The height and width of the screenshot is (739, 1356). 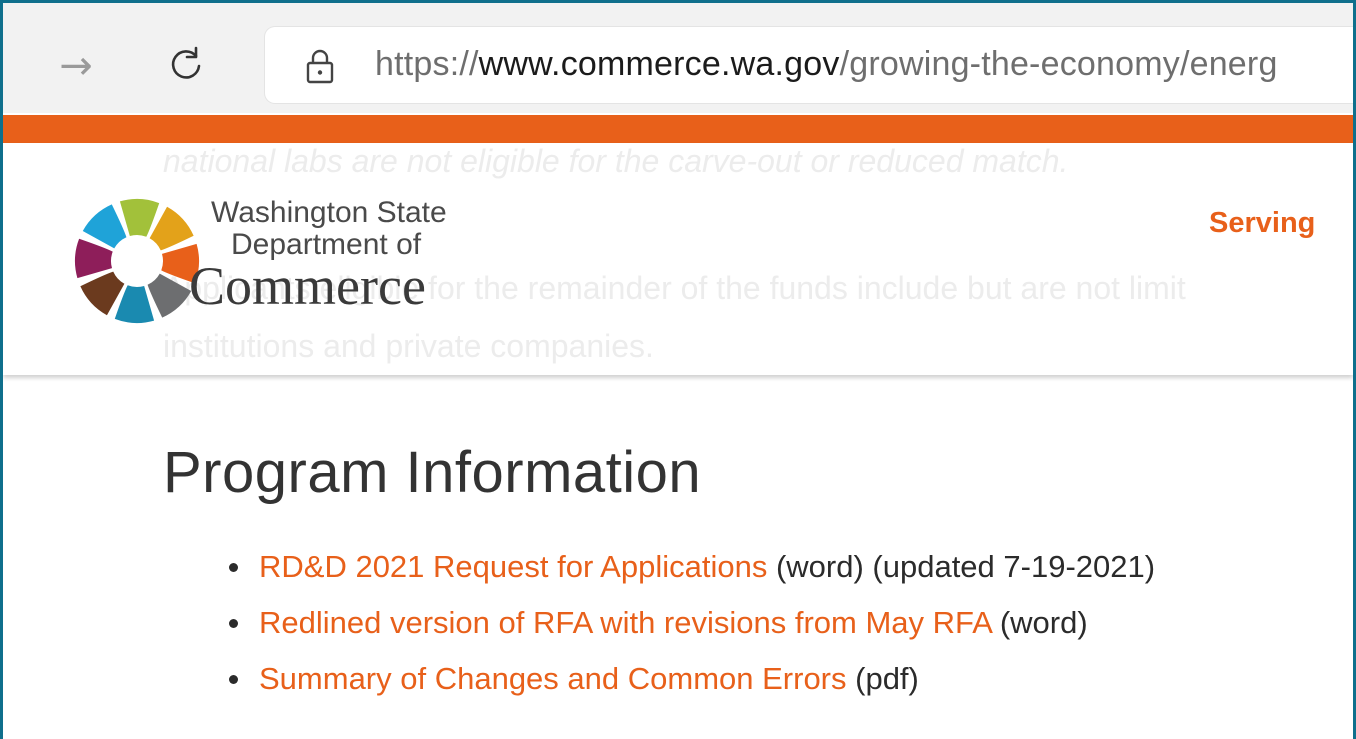 What do you see at coordinates (329, 212) in the screenshot?
I see `logo-line-state: Washington State` at bounding box center [329, 212].